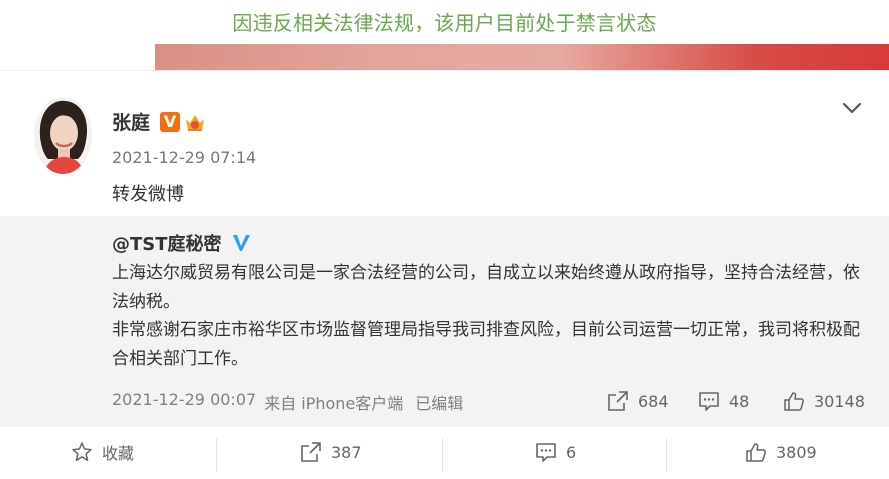 The width and height of the screenshot is (889, 479). What do you see at coordinates (852, 108) in the screenshot?
I see `chevron-down-icon` at bounding box center [852, 108].